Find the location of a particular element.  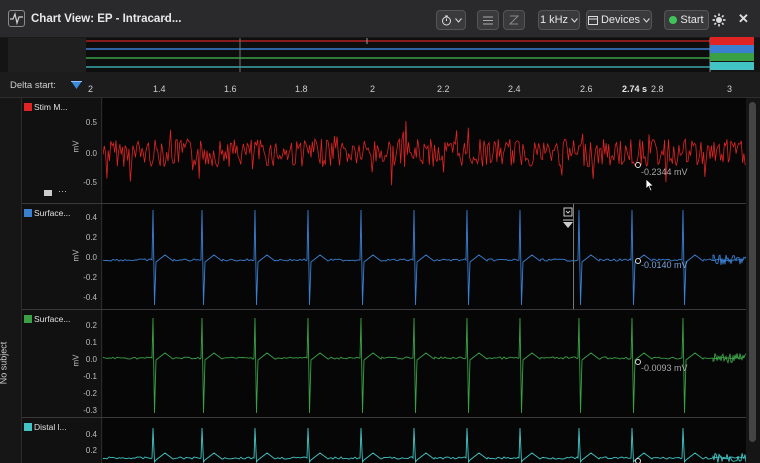

no-subject-label: No subject is located at coordinates (4, 363).